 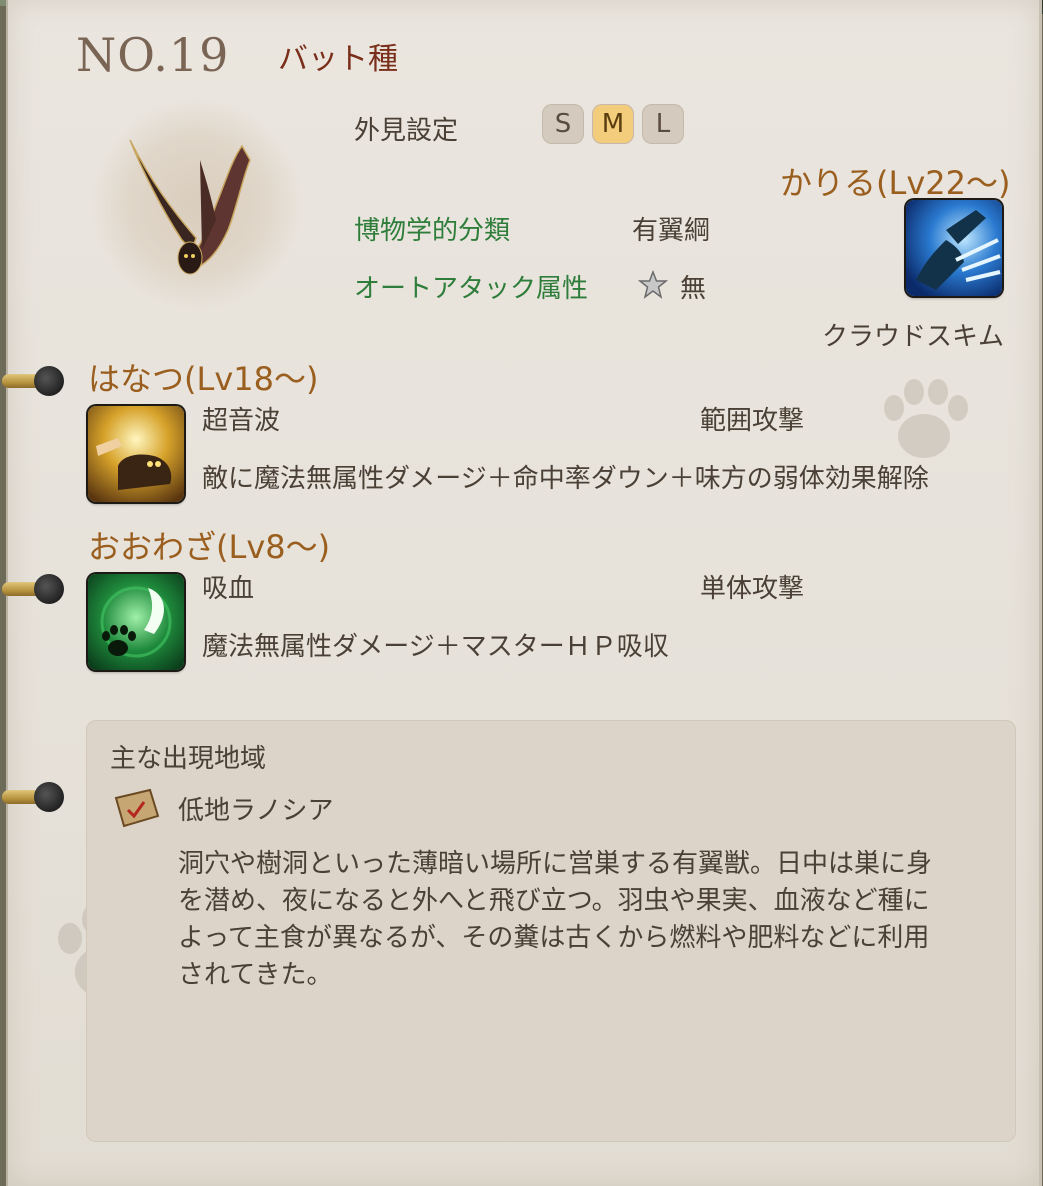 What do you see at coordinates (435, 647) in the screenshot?
I see `drain-skill-desc: 魔法無属性ダメージ＋マスターＨＰ吸収` at bounding box center [435, 647].